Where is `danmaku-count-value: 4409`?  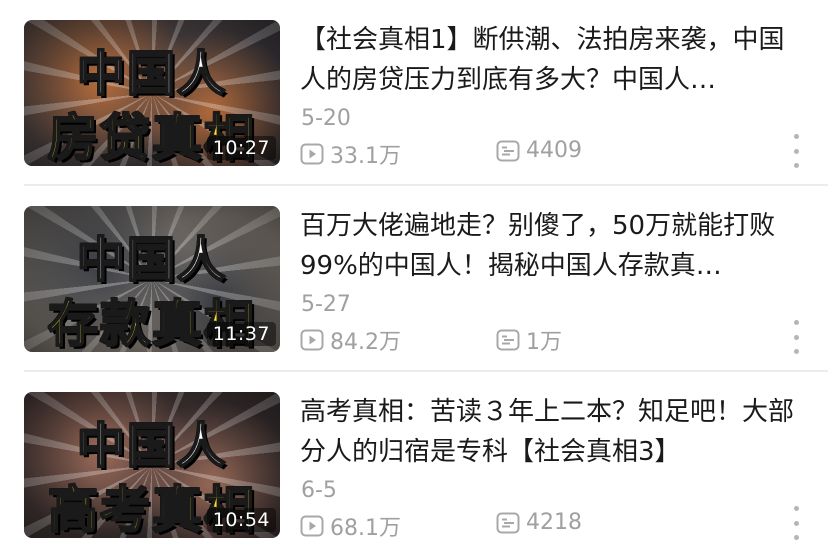
danmaku-count-value: 4409 is located at coordinates (554, 150).